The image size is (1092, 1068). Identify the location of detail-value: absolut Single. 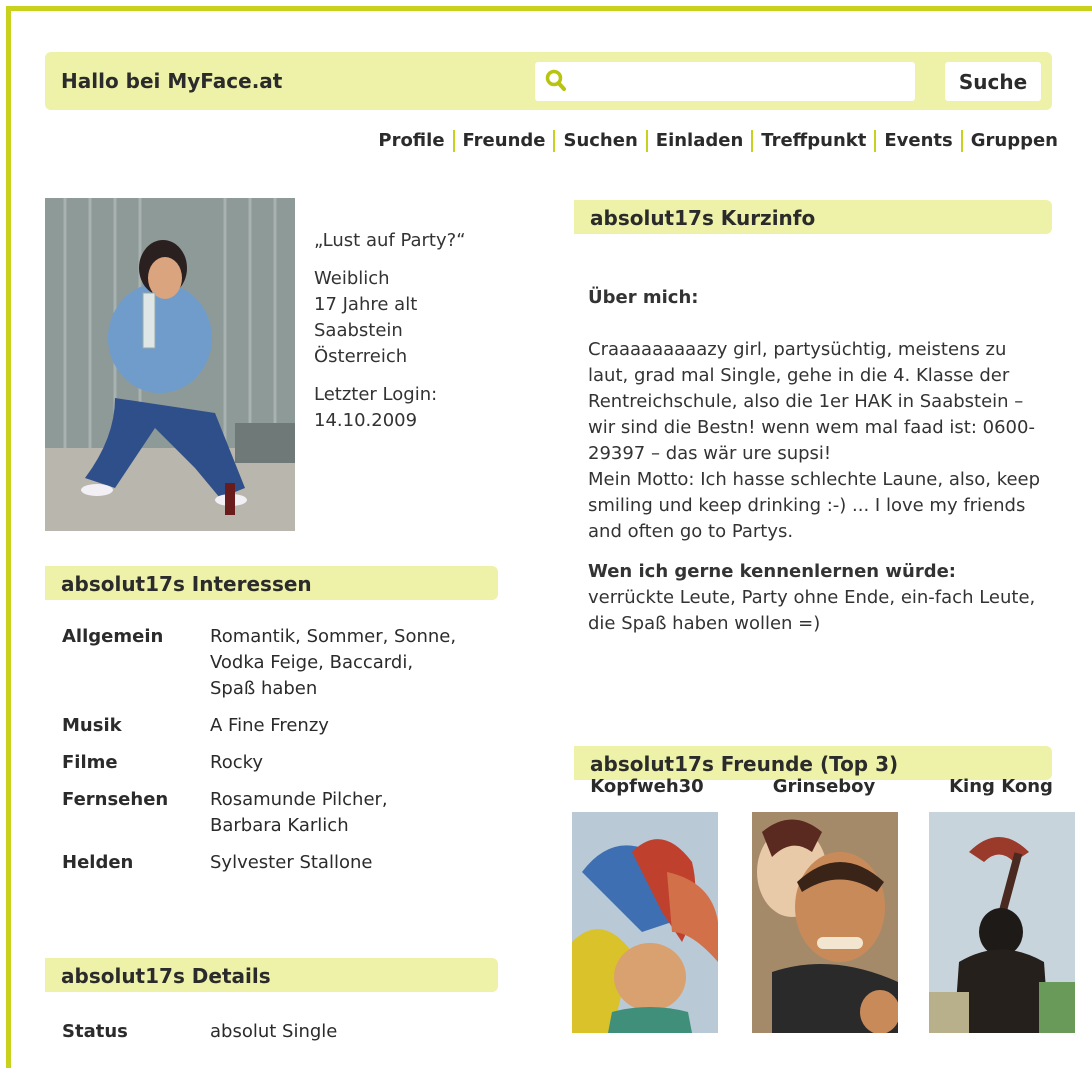
(274, 1031).